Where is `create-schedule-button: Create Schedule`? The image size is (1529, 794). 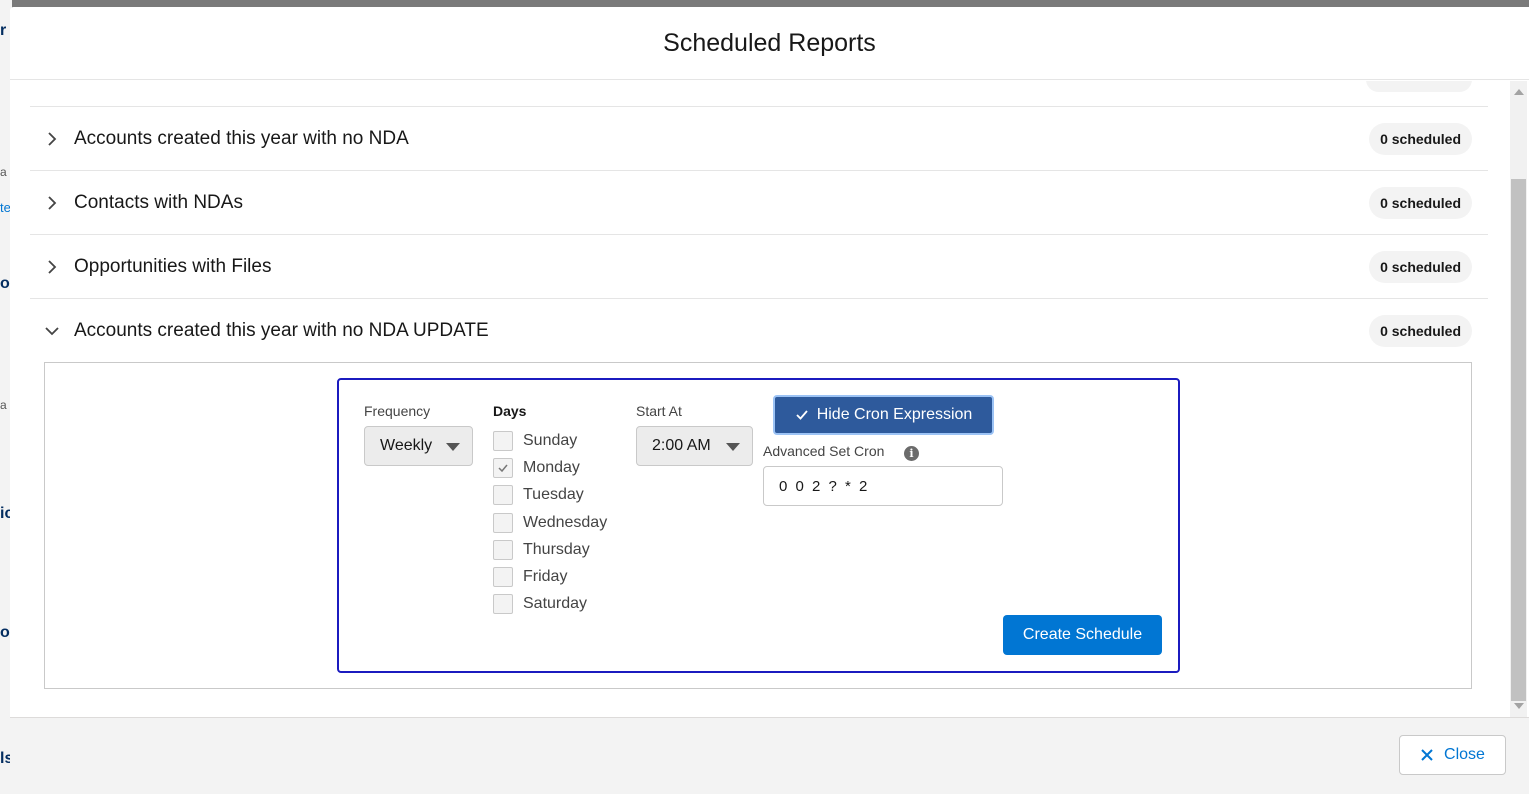
create-schedule-button: Create Schedule is located at coordinates (1082, 635).